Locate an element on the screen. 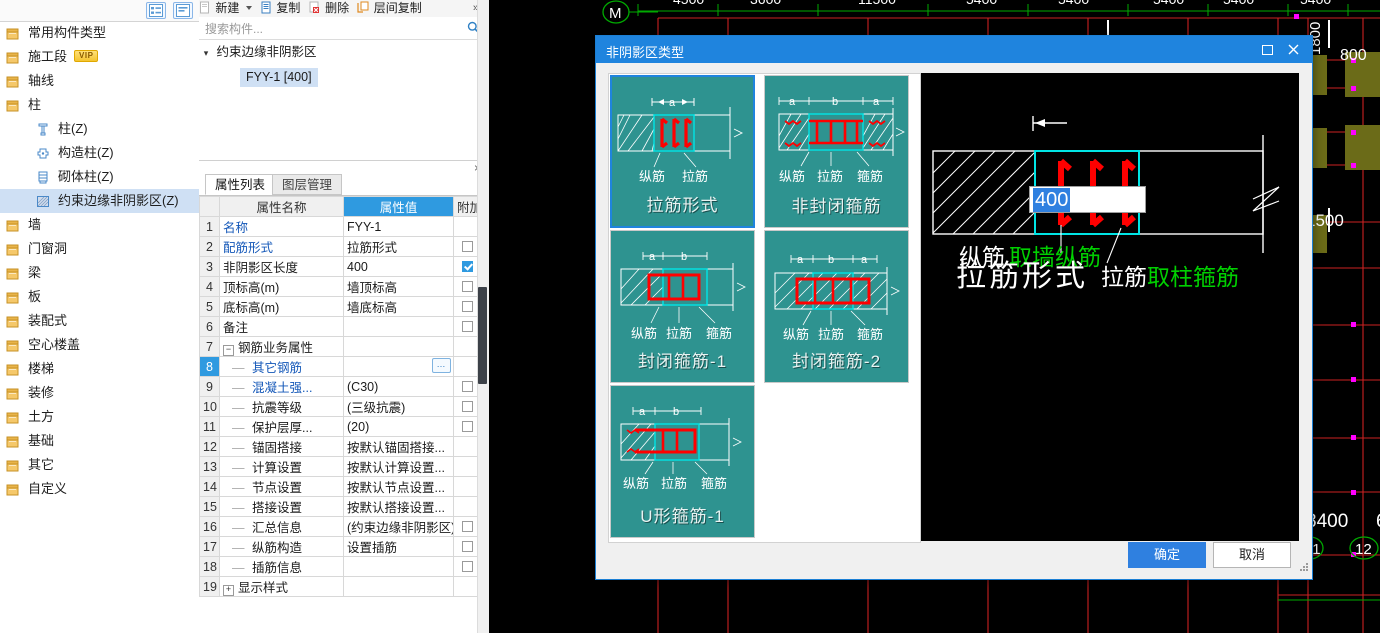  maximize-icon is located at coordinates (1267, 49).